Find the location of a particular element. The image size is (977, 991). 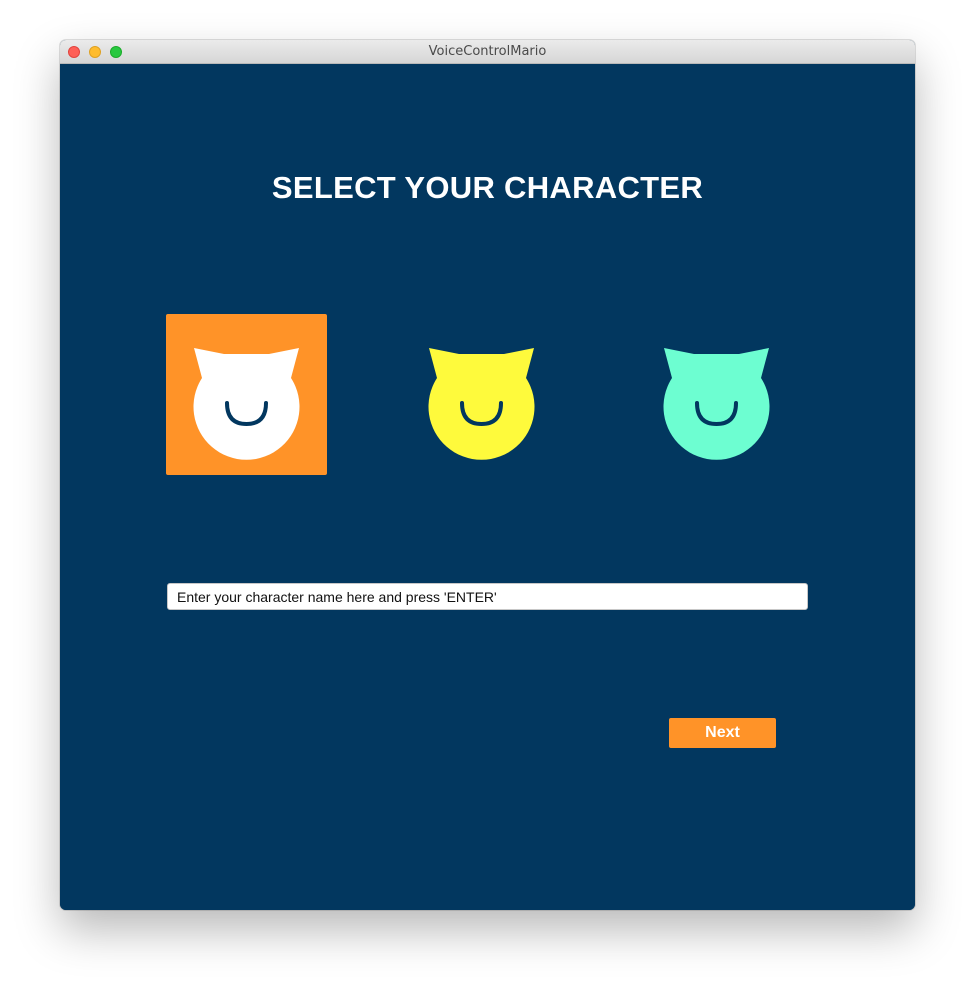

page-title: SELECT YOUR CHARACTER is located at coordinates (487, 187).